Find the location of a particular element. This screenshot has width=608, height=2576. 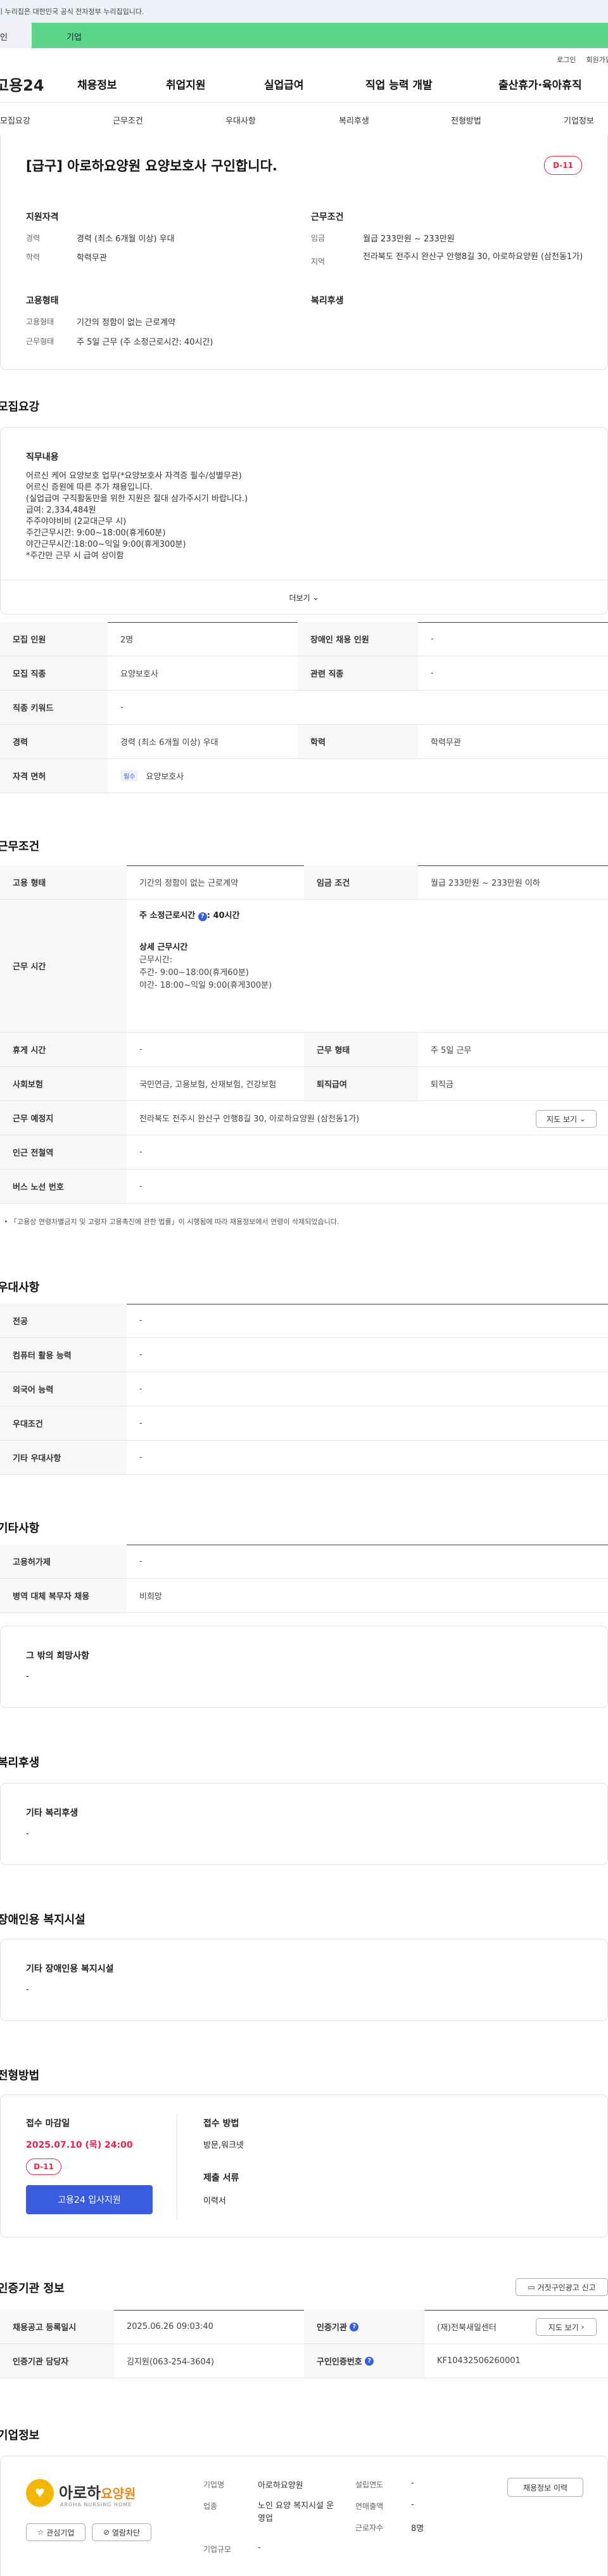

section-anchor-tabs: 모집요강 근무조건 우대사항 복리후생 전형방법 기업정보 is located at coordinates (304, 121).